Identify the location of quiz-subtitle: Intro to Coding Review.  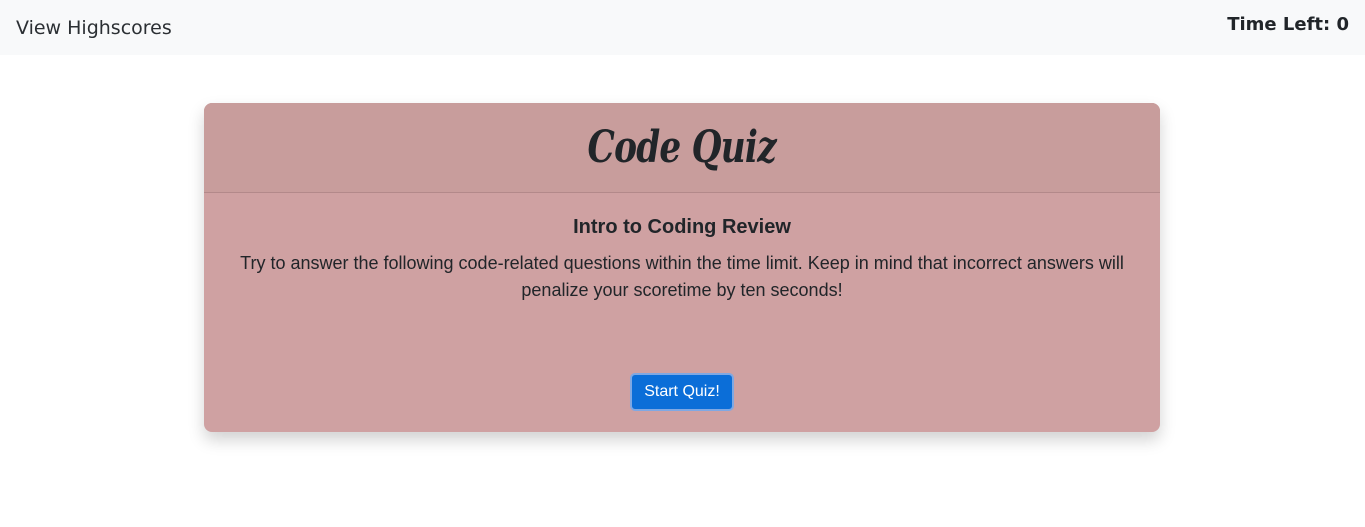
(682, 227).